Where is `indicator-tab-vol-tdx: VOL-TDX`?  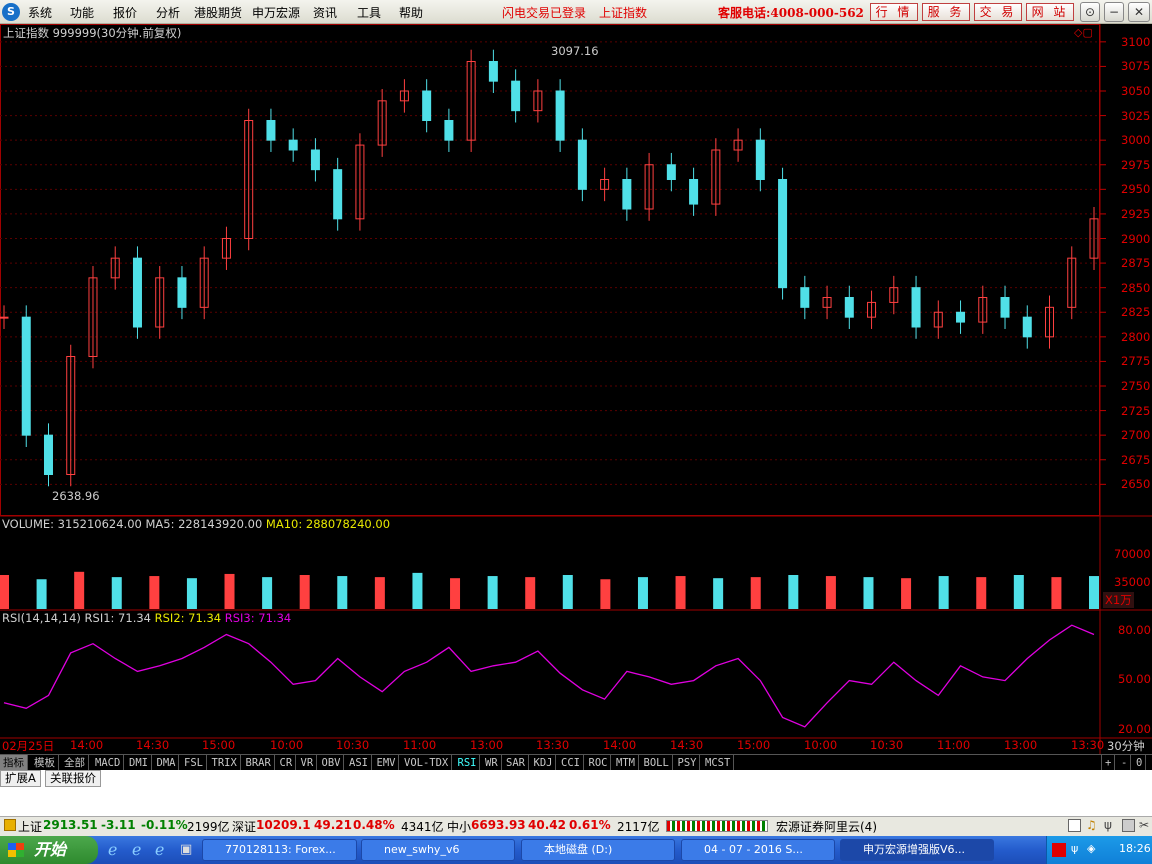
indicator-tab-vol-tdx: VOL-TDX is located at coordinates (427, 763).